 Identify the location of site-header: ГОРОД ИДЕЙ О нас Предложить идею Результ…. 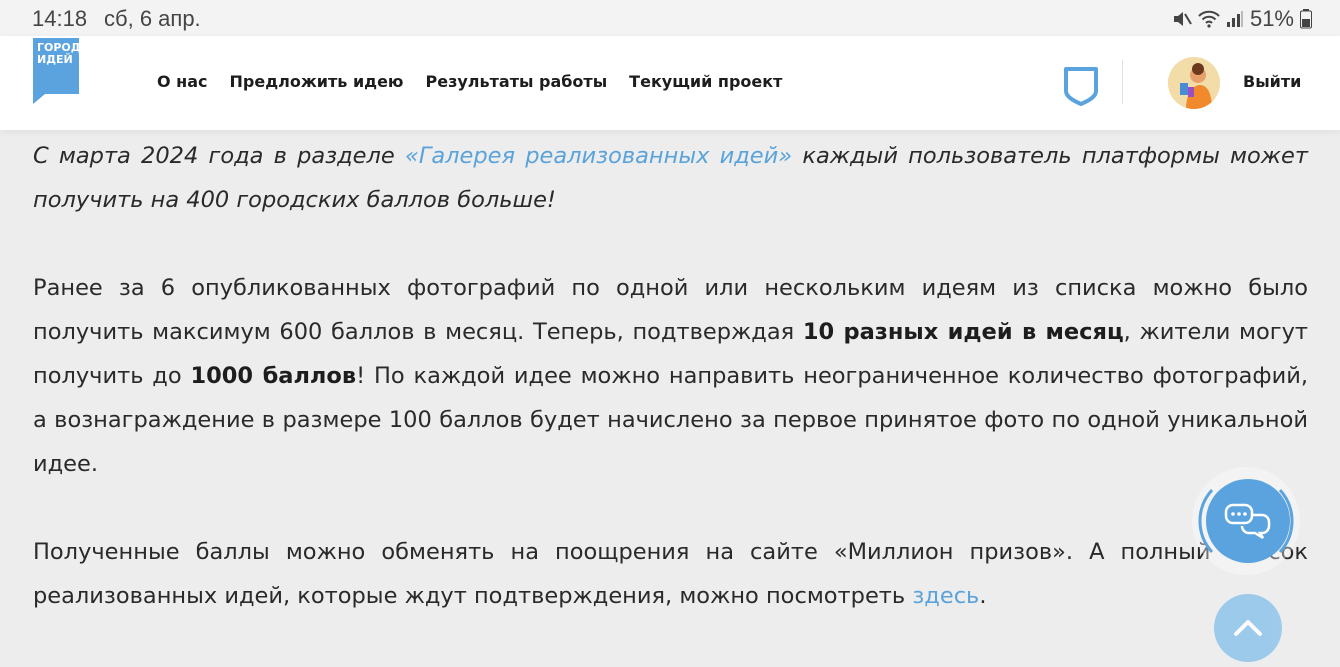
(670, 83).